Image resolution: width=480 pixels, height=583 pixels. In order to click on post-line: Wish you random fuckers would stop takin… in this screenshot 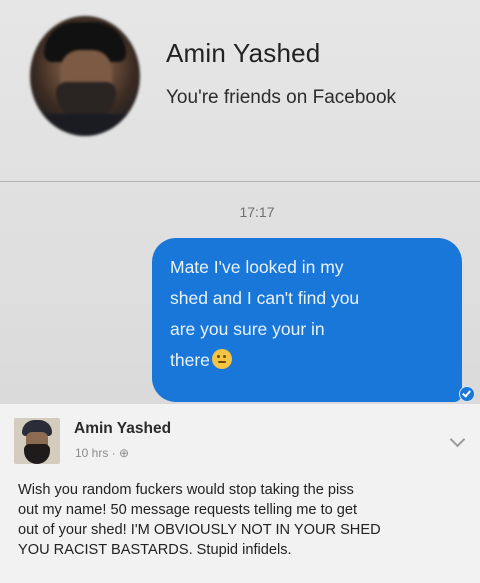, I will do `click(186, 490)`.